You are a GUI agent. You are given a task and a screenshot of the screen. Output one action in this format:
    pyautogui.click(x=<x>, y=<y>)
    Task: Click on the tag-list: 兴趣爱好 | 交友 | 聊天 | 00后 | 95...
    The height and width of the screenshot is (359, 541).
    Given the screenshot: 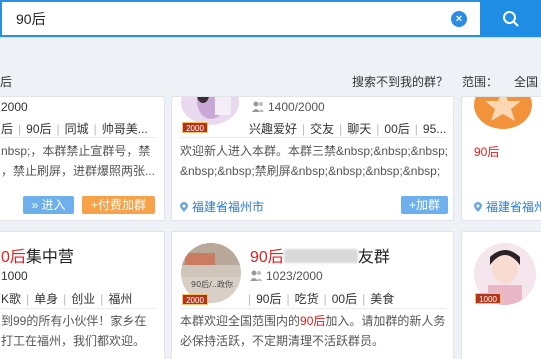 What is the action you would take?
    pyautogui.click(x=348, y=129)
    